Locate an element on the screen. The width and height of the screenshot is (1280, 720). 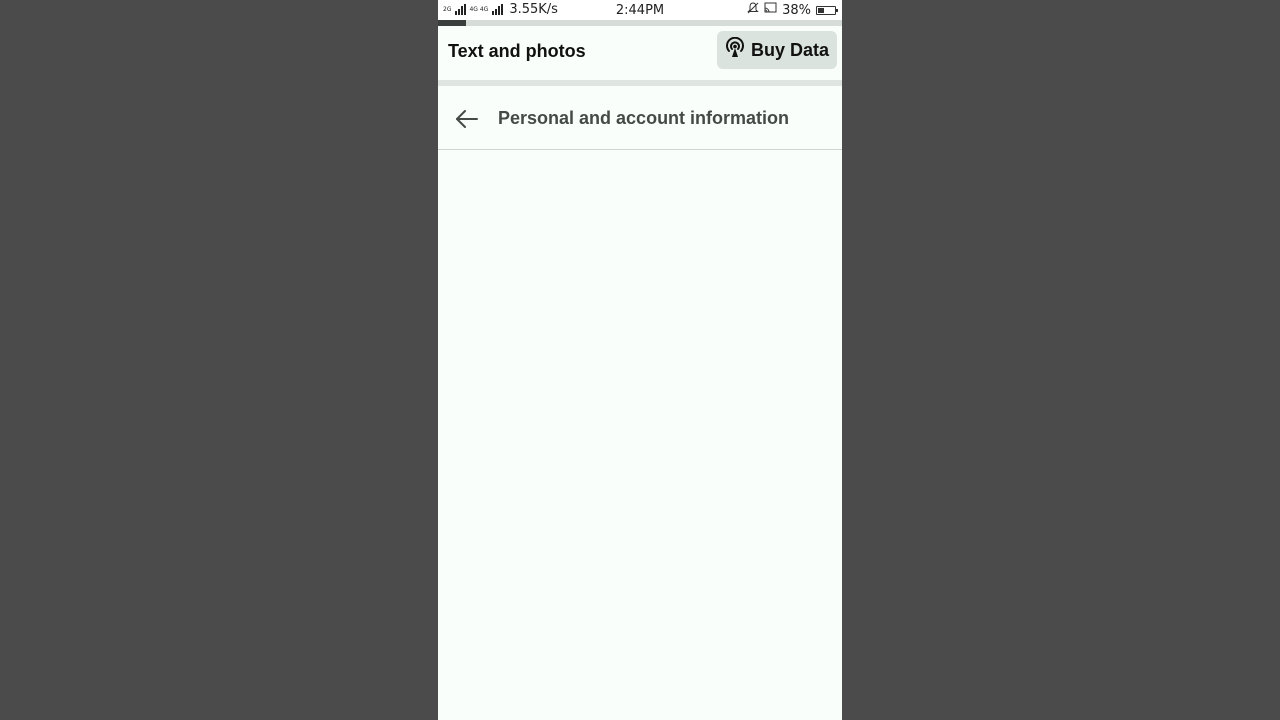
battery-icon is located at coordinates (827, 10).